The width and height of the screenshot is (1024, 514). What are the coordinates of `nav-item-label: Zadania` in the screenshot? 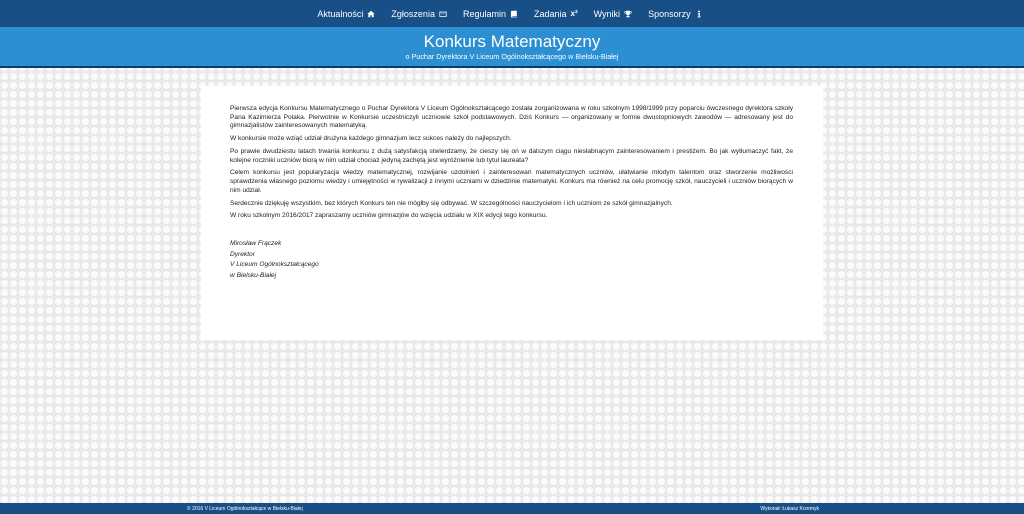 It's located at (550, 13).